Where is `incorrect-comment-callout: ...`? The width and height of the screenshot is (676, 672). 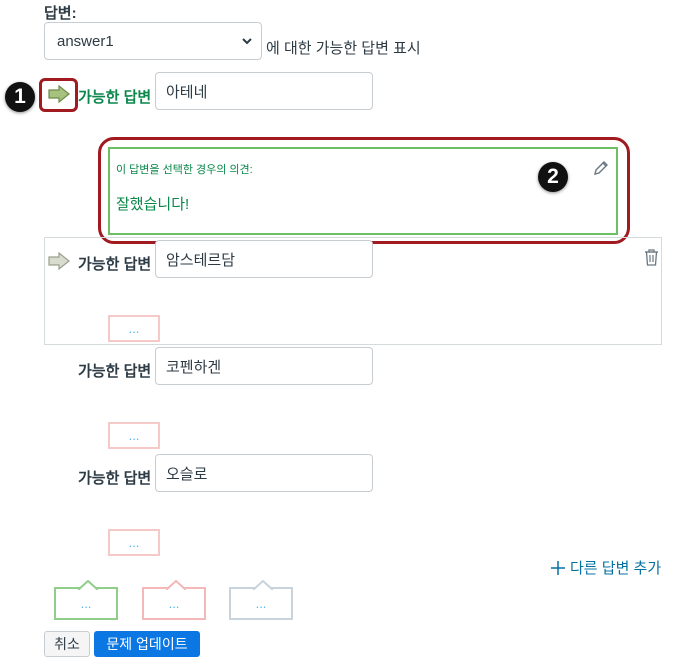 incorrect-comment-callout: ... is located at coordinates (174, 600).